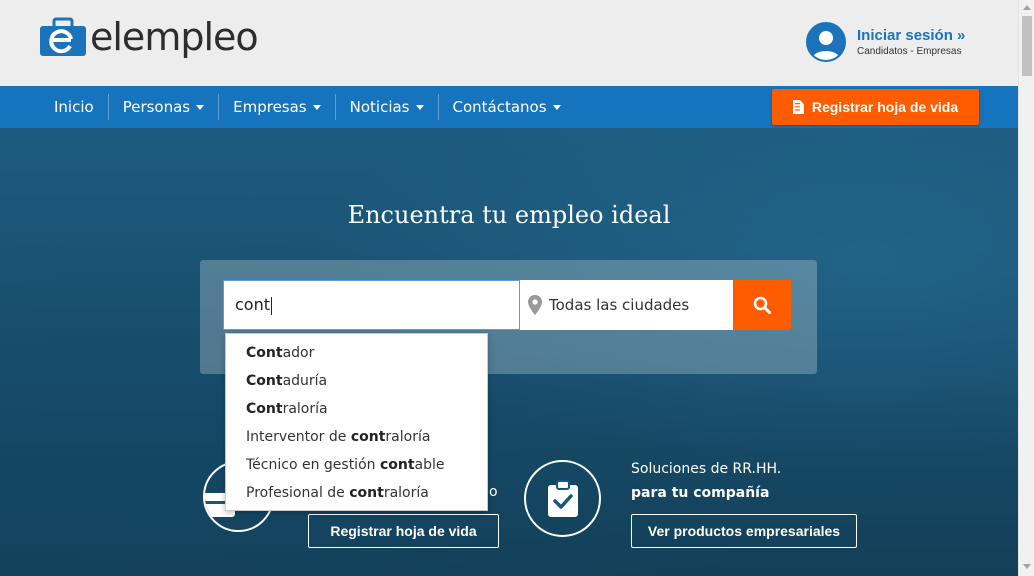  What do you see at coordinates (507, 107) in the screenshot?
I see `nav-item-contactanos: Contáctanos` at bounding box center [507, 107].